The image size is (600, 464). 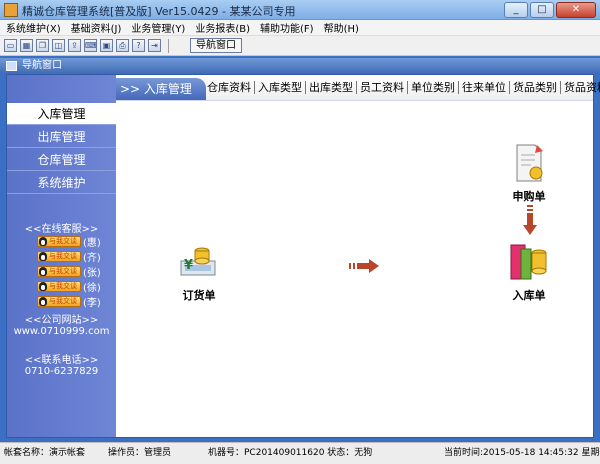 I want to click on service-agent: 与我交谈 (齐), so click(x=69, y=257).